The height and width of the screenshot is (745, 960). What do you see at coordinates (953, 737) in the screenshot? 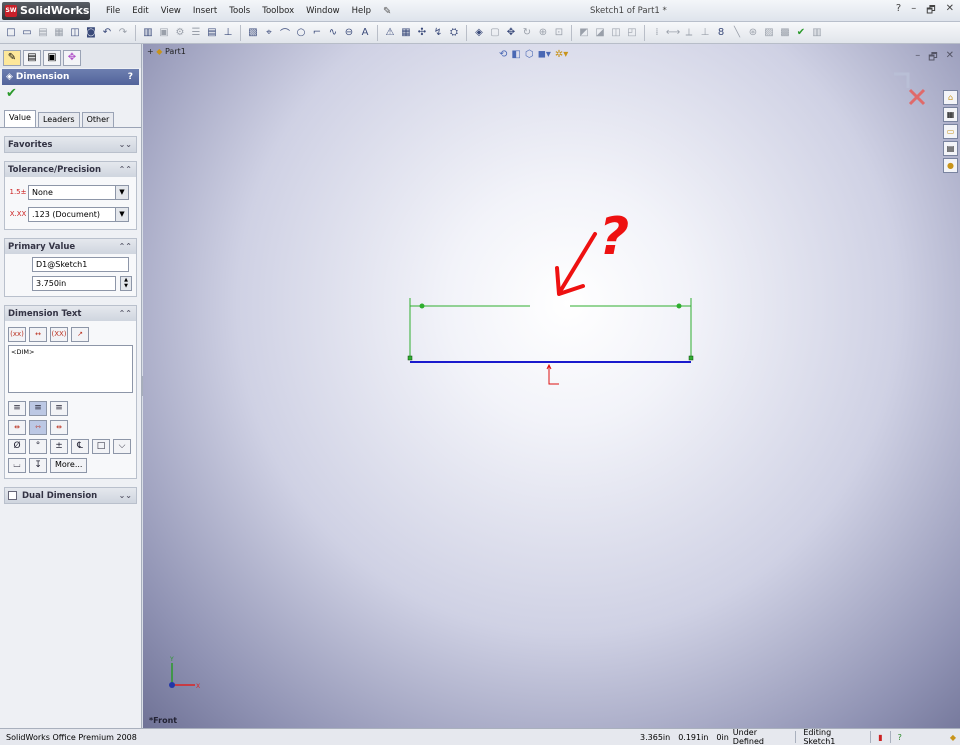
I see `tag-icon: ◆` at bounding box center [953, 737].